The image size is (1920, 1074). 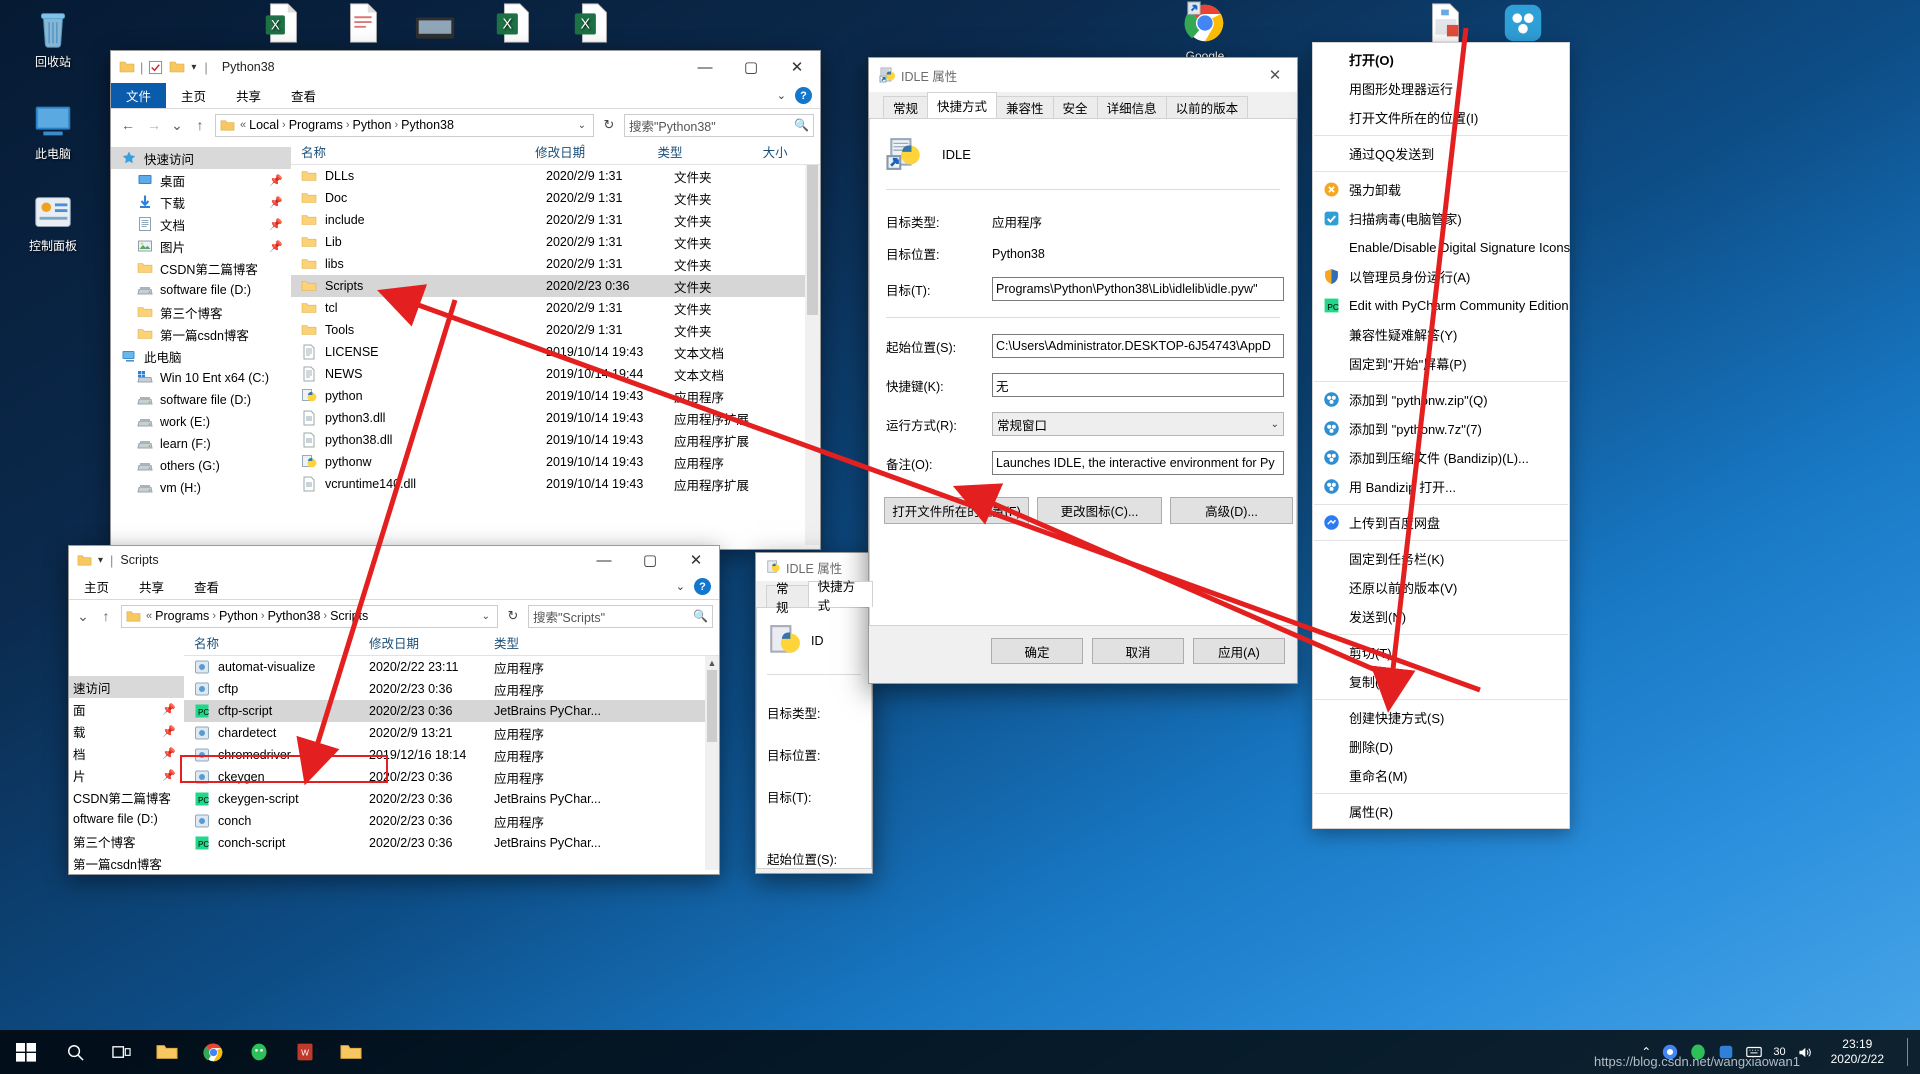 I want to click on table-row: tcl 2020/2/9 1:31 文件夹, so click(x=555, y=308).